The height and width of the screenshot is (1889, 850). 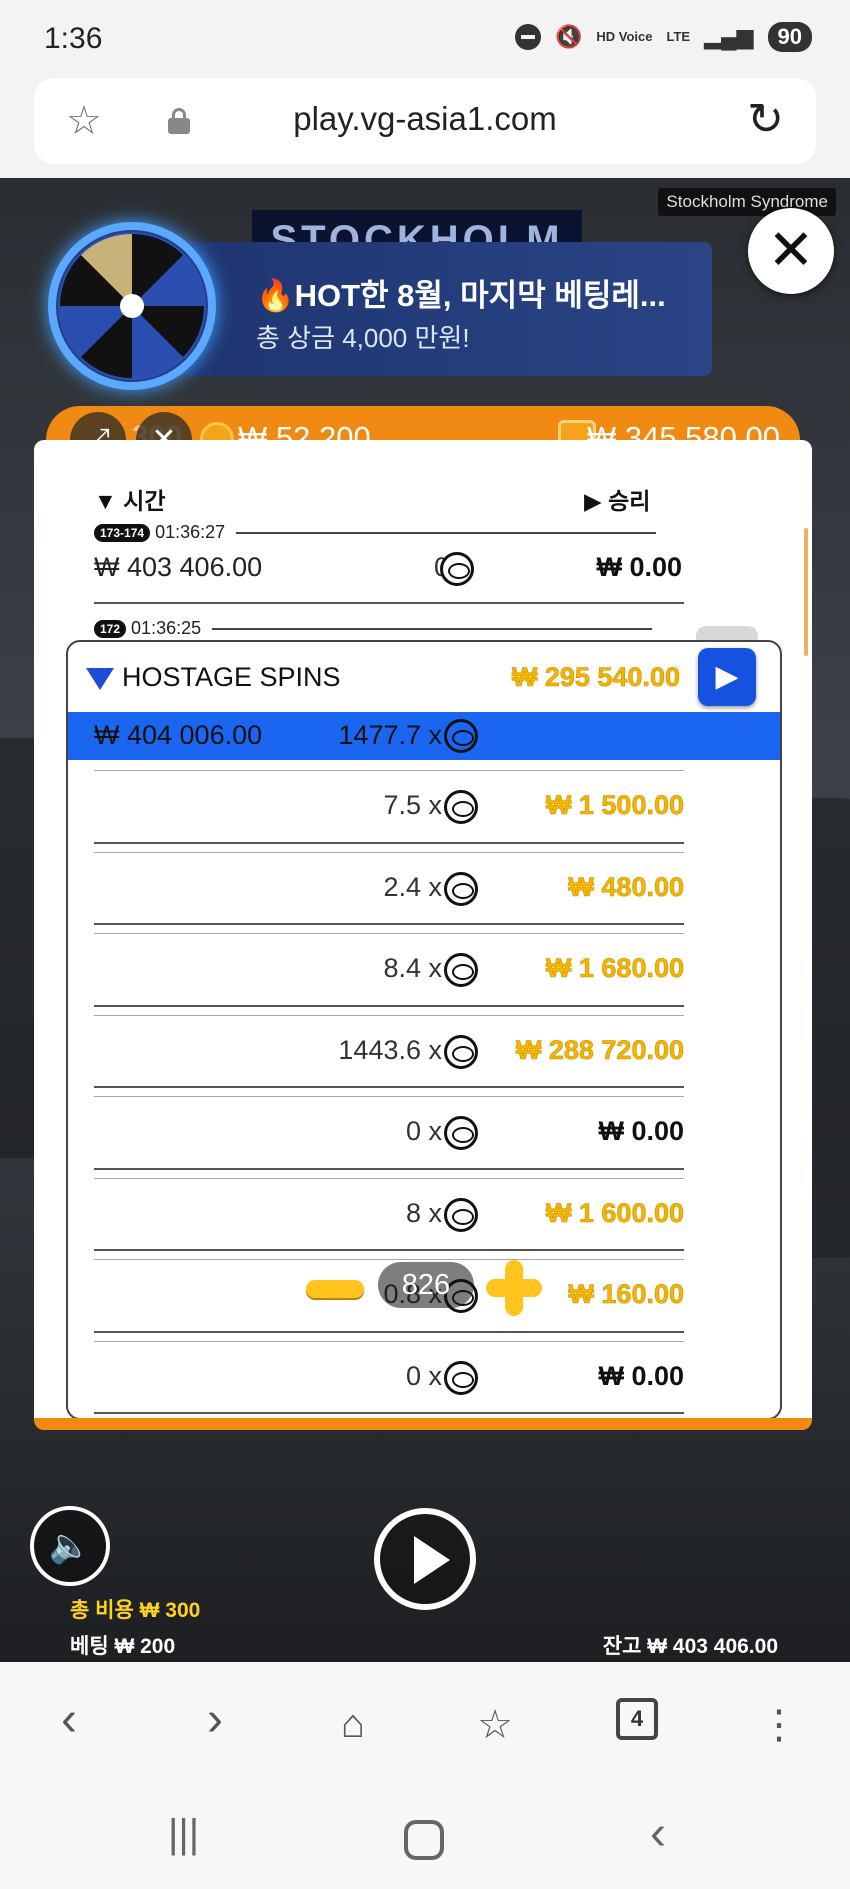 I want to click on status-icons: 🔇 HD Voice LTE ▂▄▆ 90, so click(x=663, y=37).